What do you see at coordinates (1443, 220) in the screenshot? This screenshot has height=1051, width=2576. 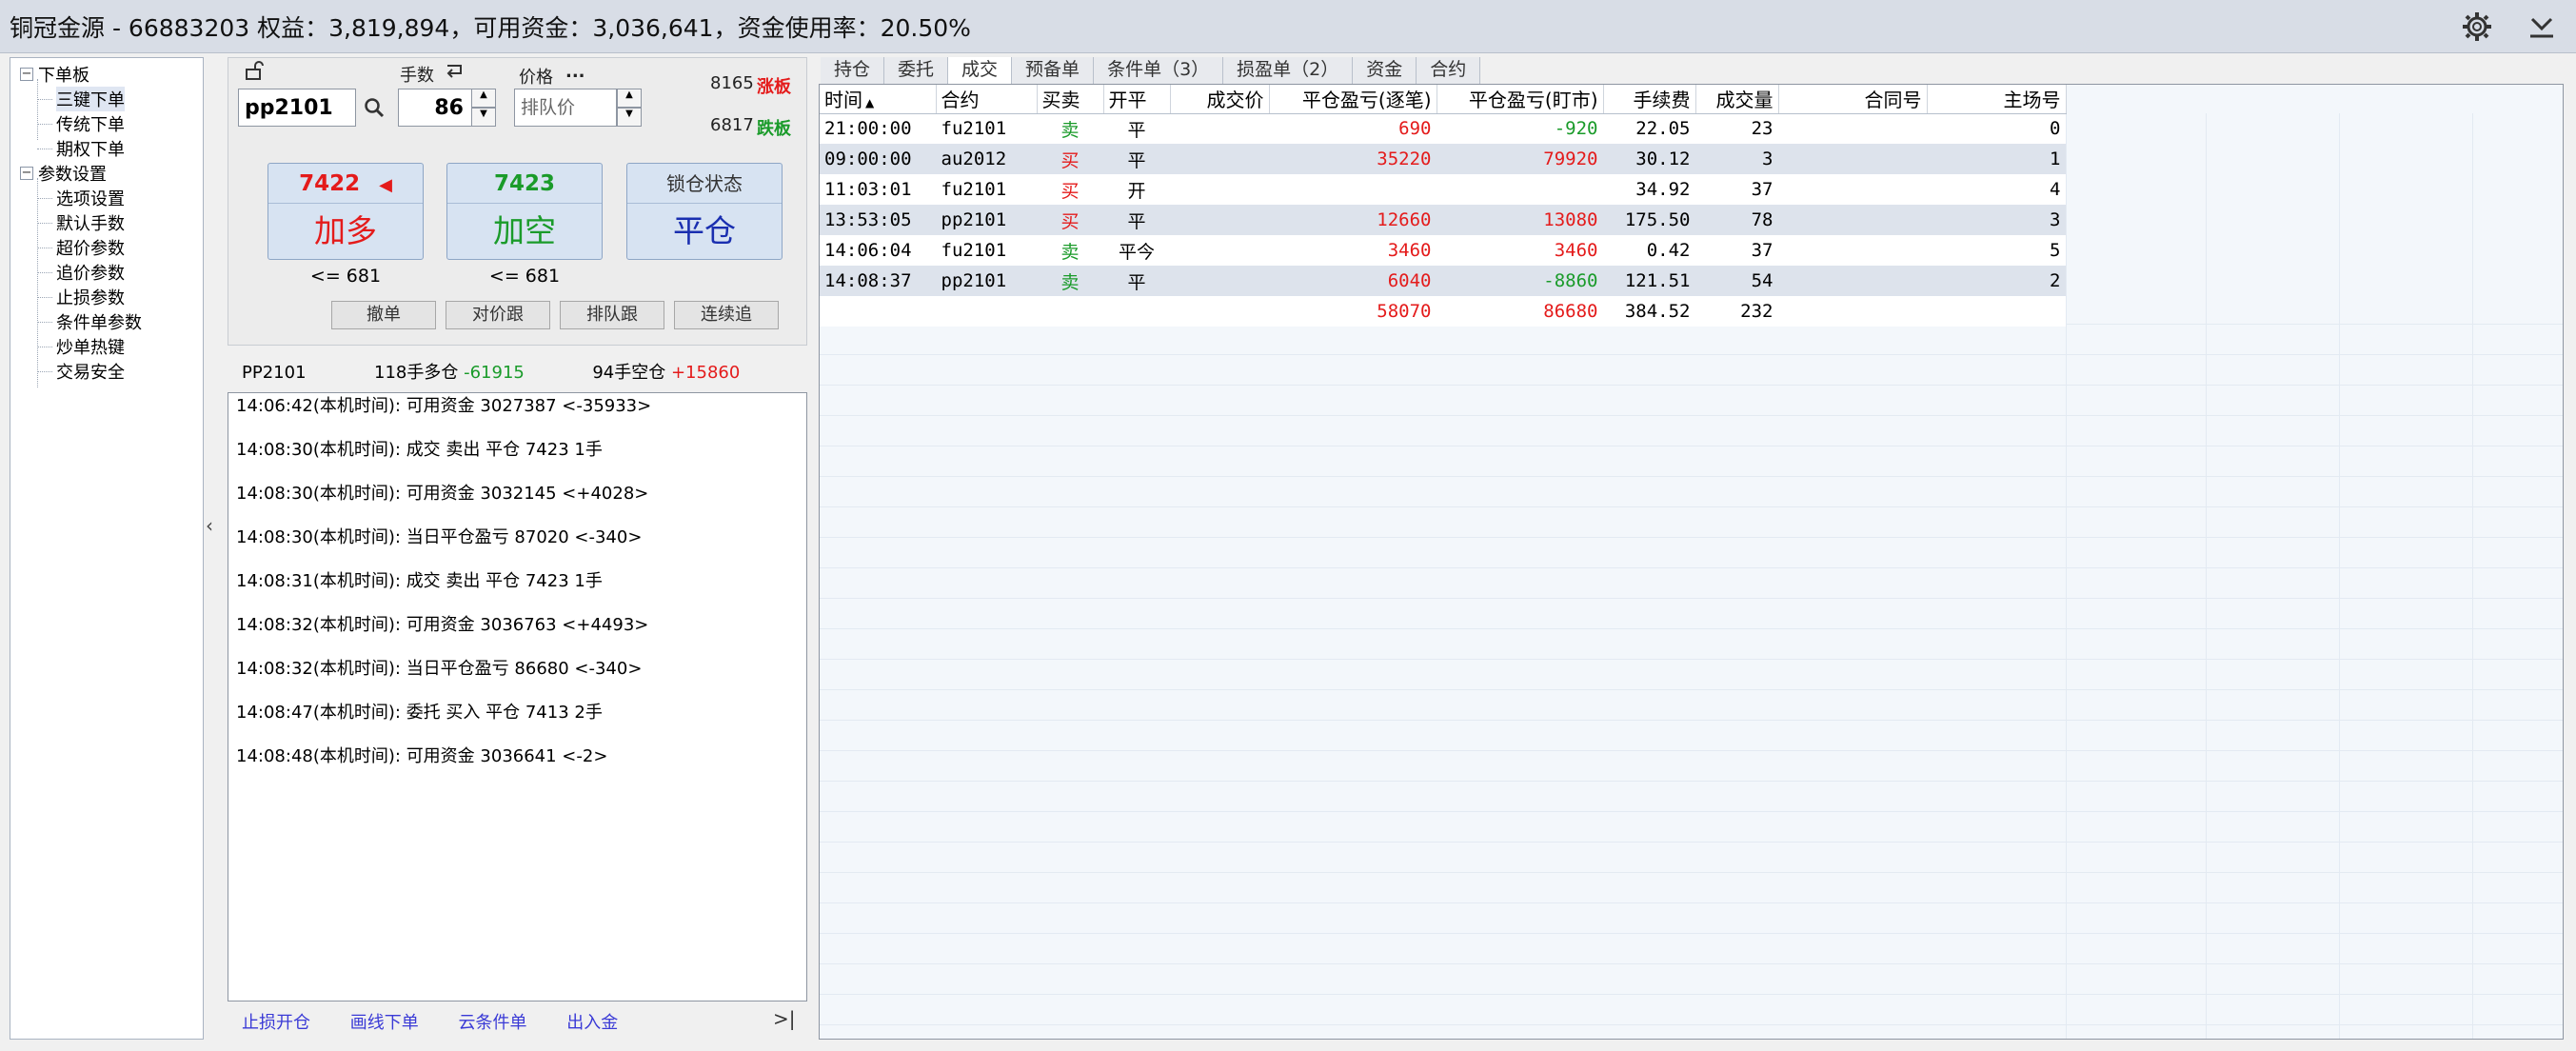 I see `table-row: 13:53:05 pp2101 买平 12660 13080 175.50 78 3` at bounding box center [1443, 220].